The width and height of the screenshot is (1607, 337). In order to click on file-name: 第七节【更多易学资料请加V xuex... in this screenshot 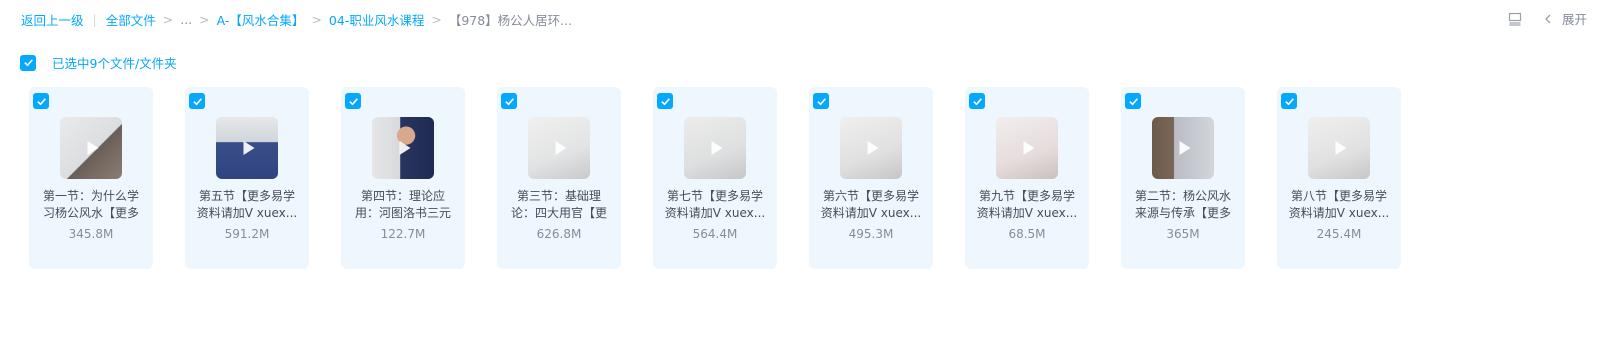, I will do `click(715, 205)`.